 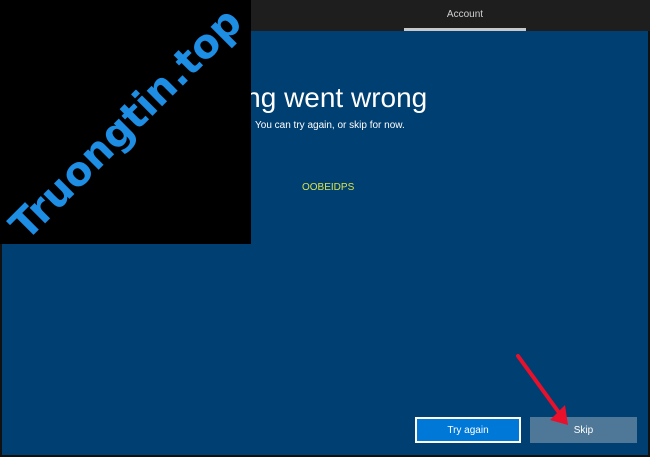 I want to click on try-again-button: Try again, so click(x=468, y=430).